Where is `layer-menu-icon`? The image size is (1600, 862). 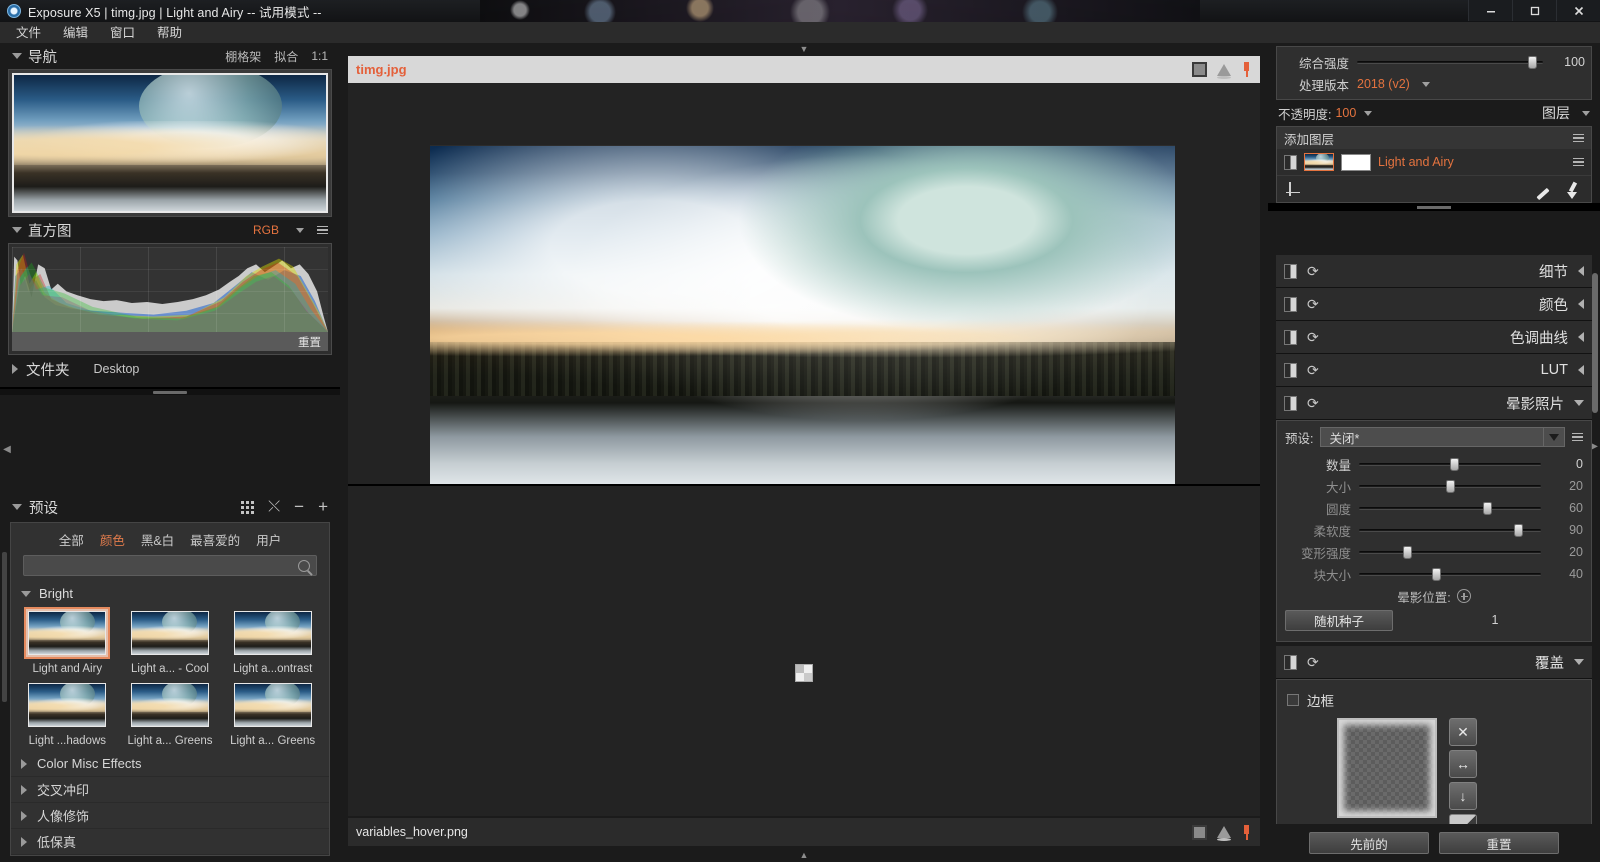 layer-menu-icon is located at coordinates (1578, 138).